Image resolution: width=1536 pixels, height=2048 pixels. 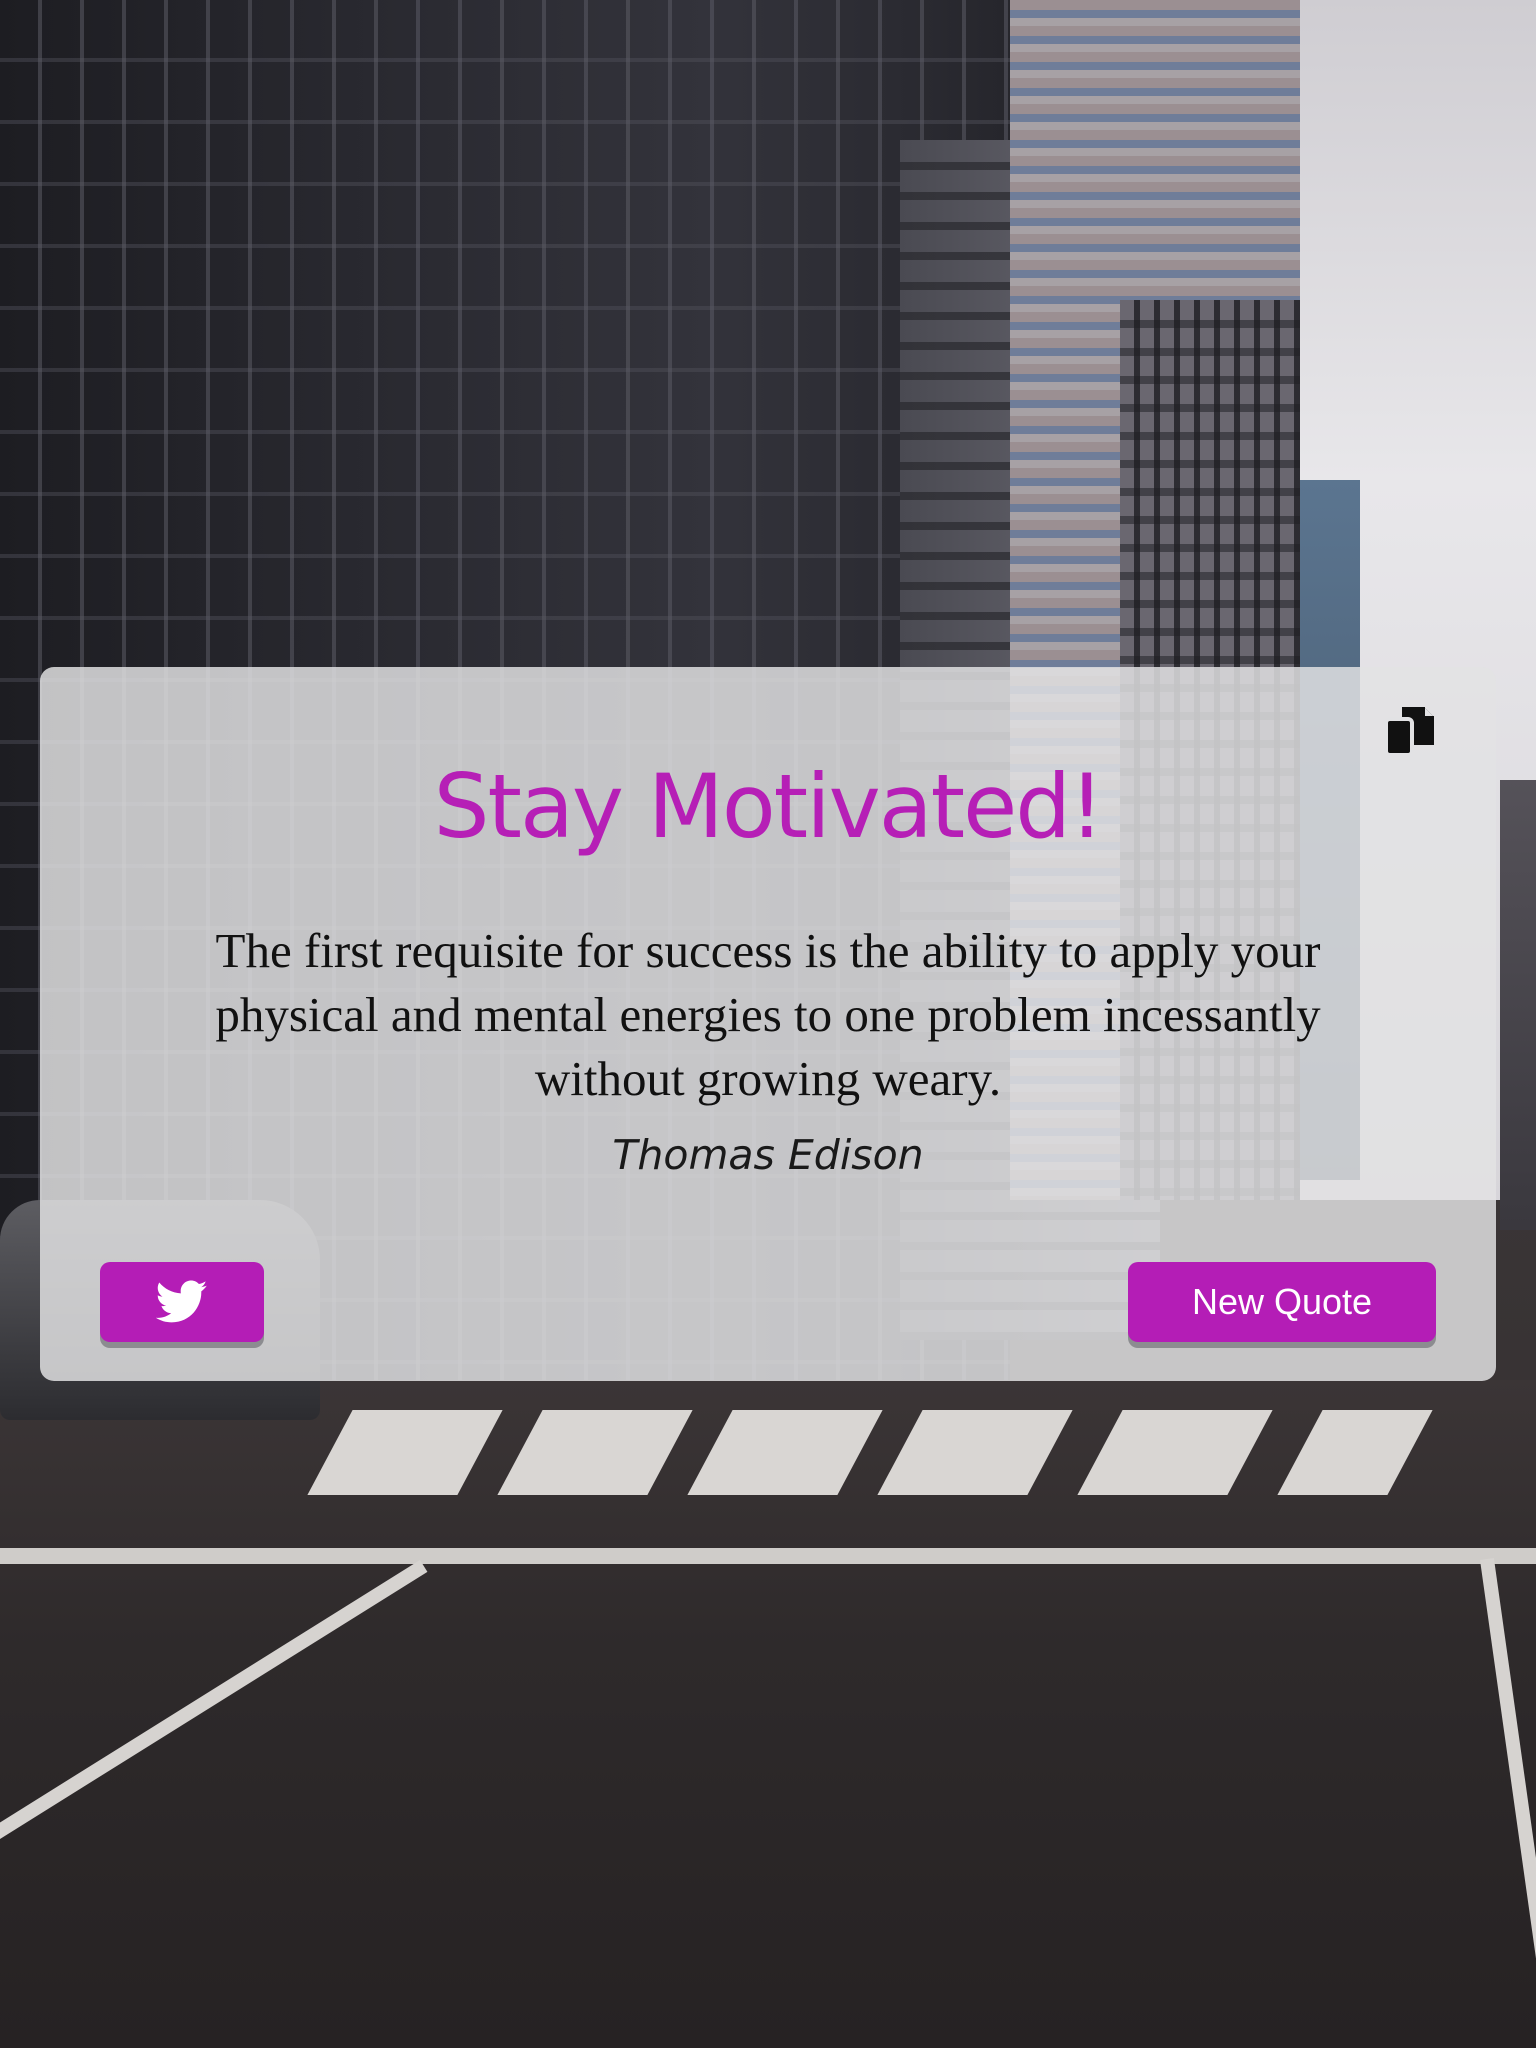 I want to click on copy-button, so click(x=1410, y=731).